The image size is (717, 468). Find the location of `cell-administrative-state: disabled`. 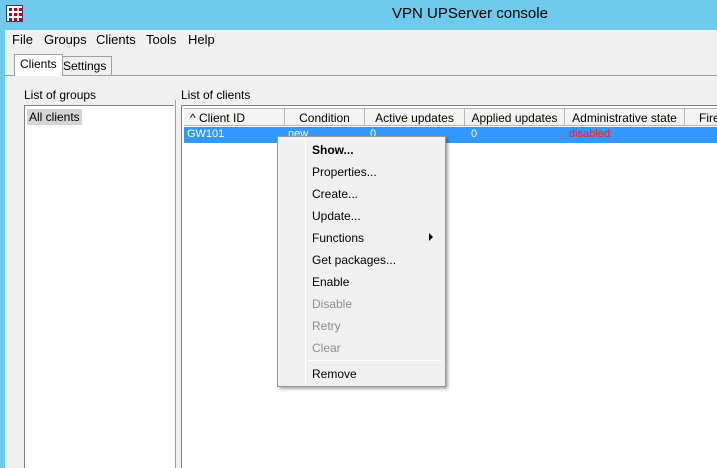

cell-administrative-state: disabled is located at coordinates (589, 134).